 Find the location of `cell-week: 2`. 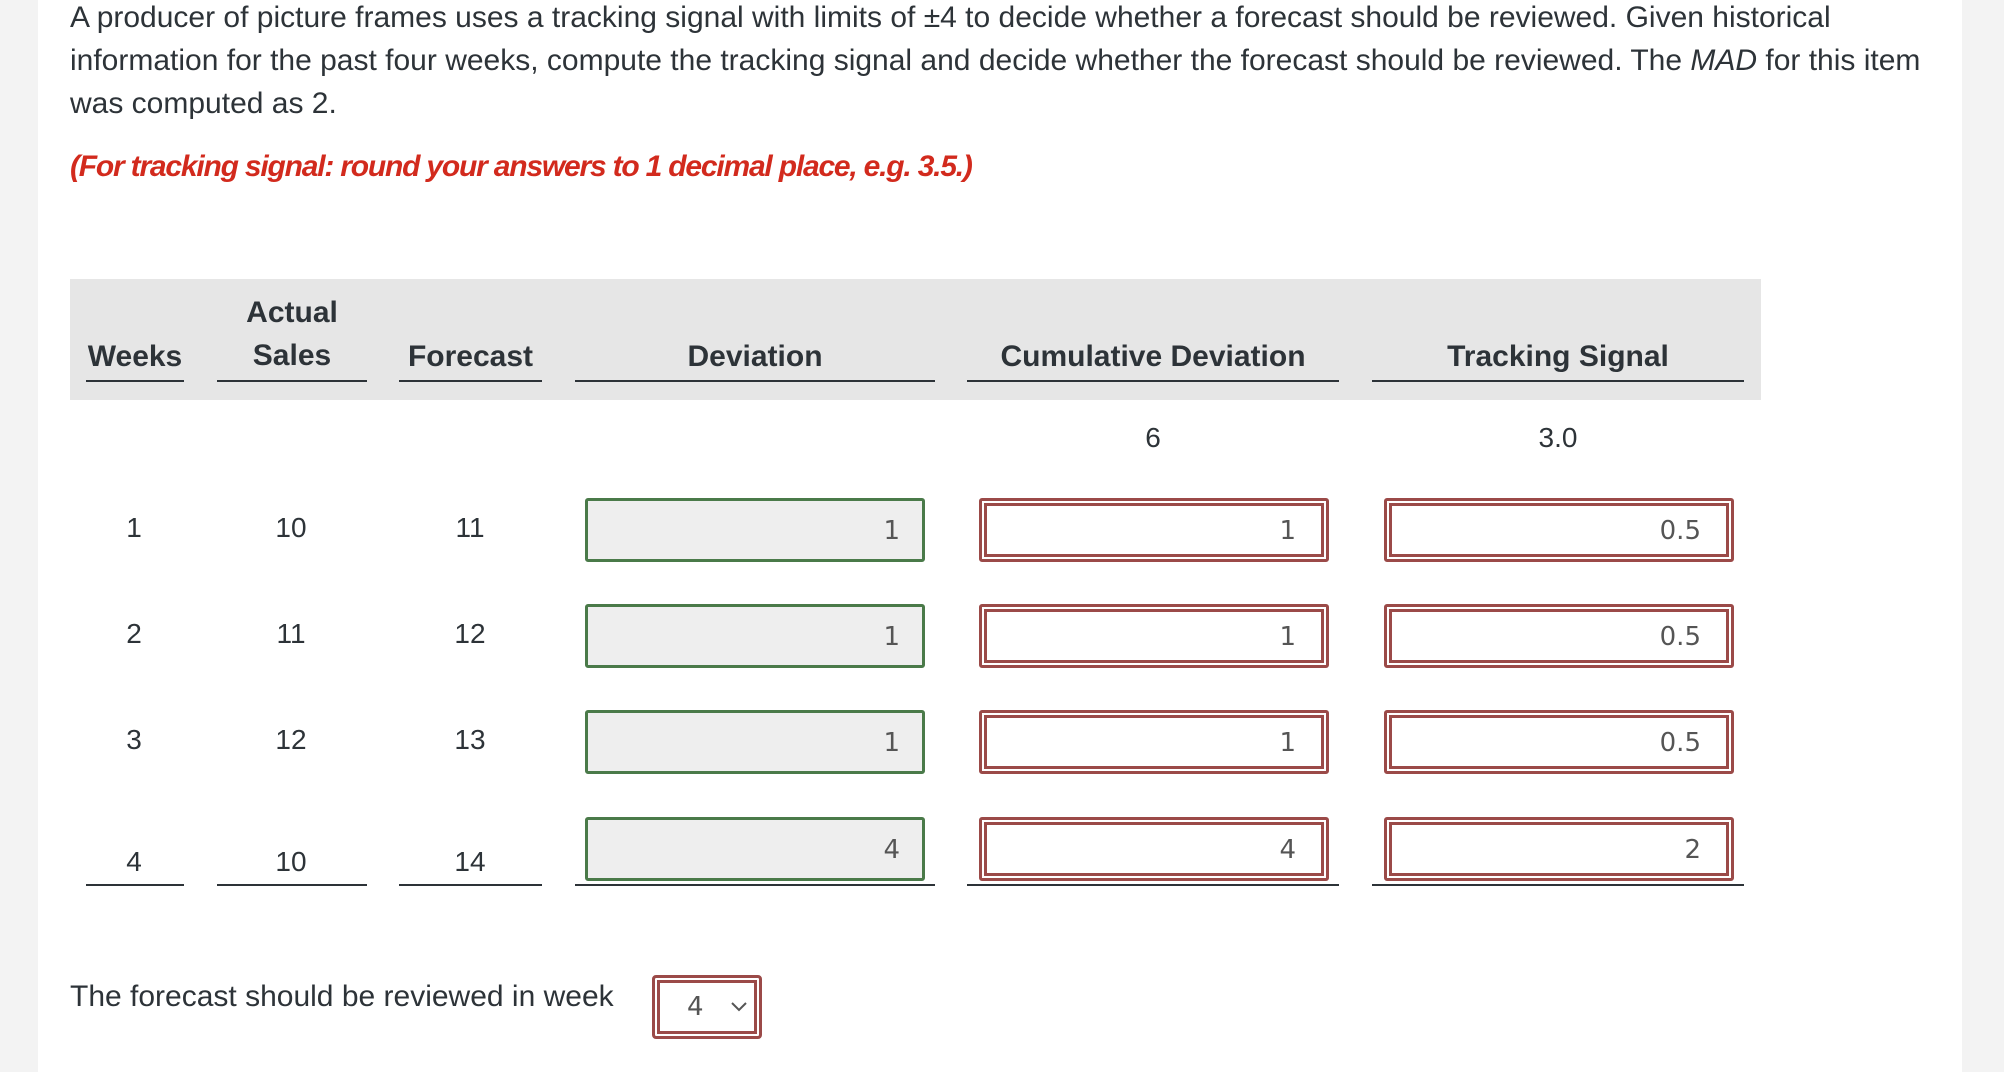

cell-week: 2 is located at coordinates (134, 633).